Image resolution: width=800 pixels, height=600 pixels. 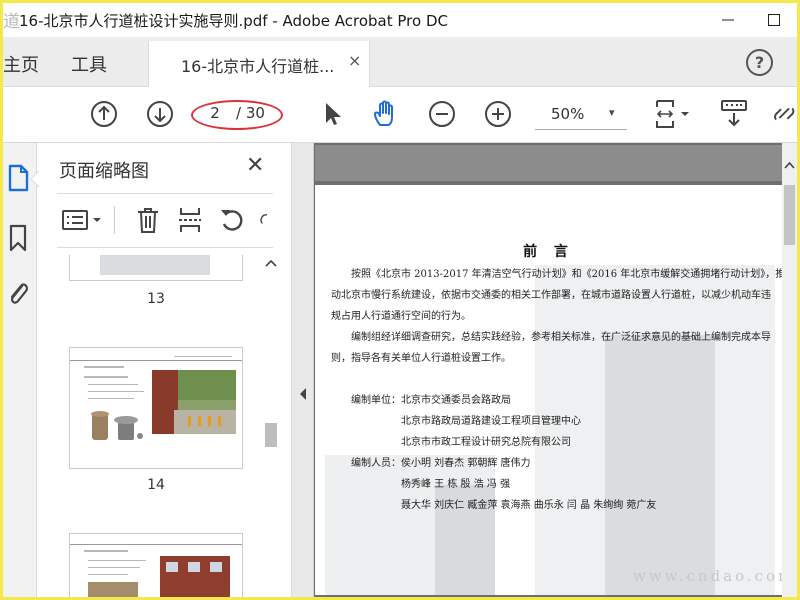 I want to click on keyboard-down-icon, so click(x=734, y=113).